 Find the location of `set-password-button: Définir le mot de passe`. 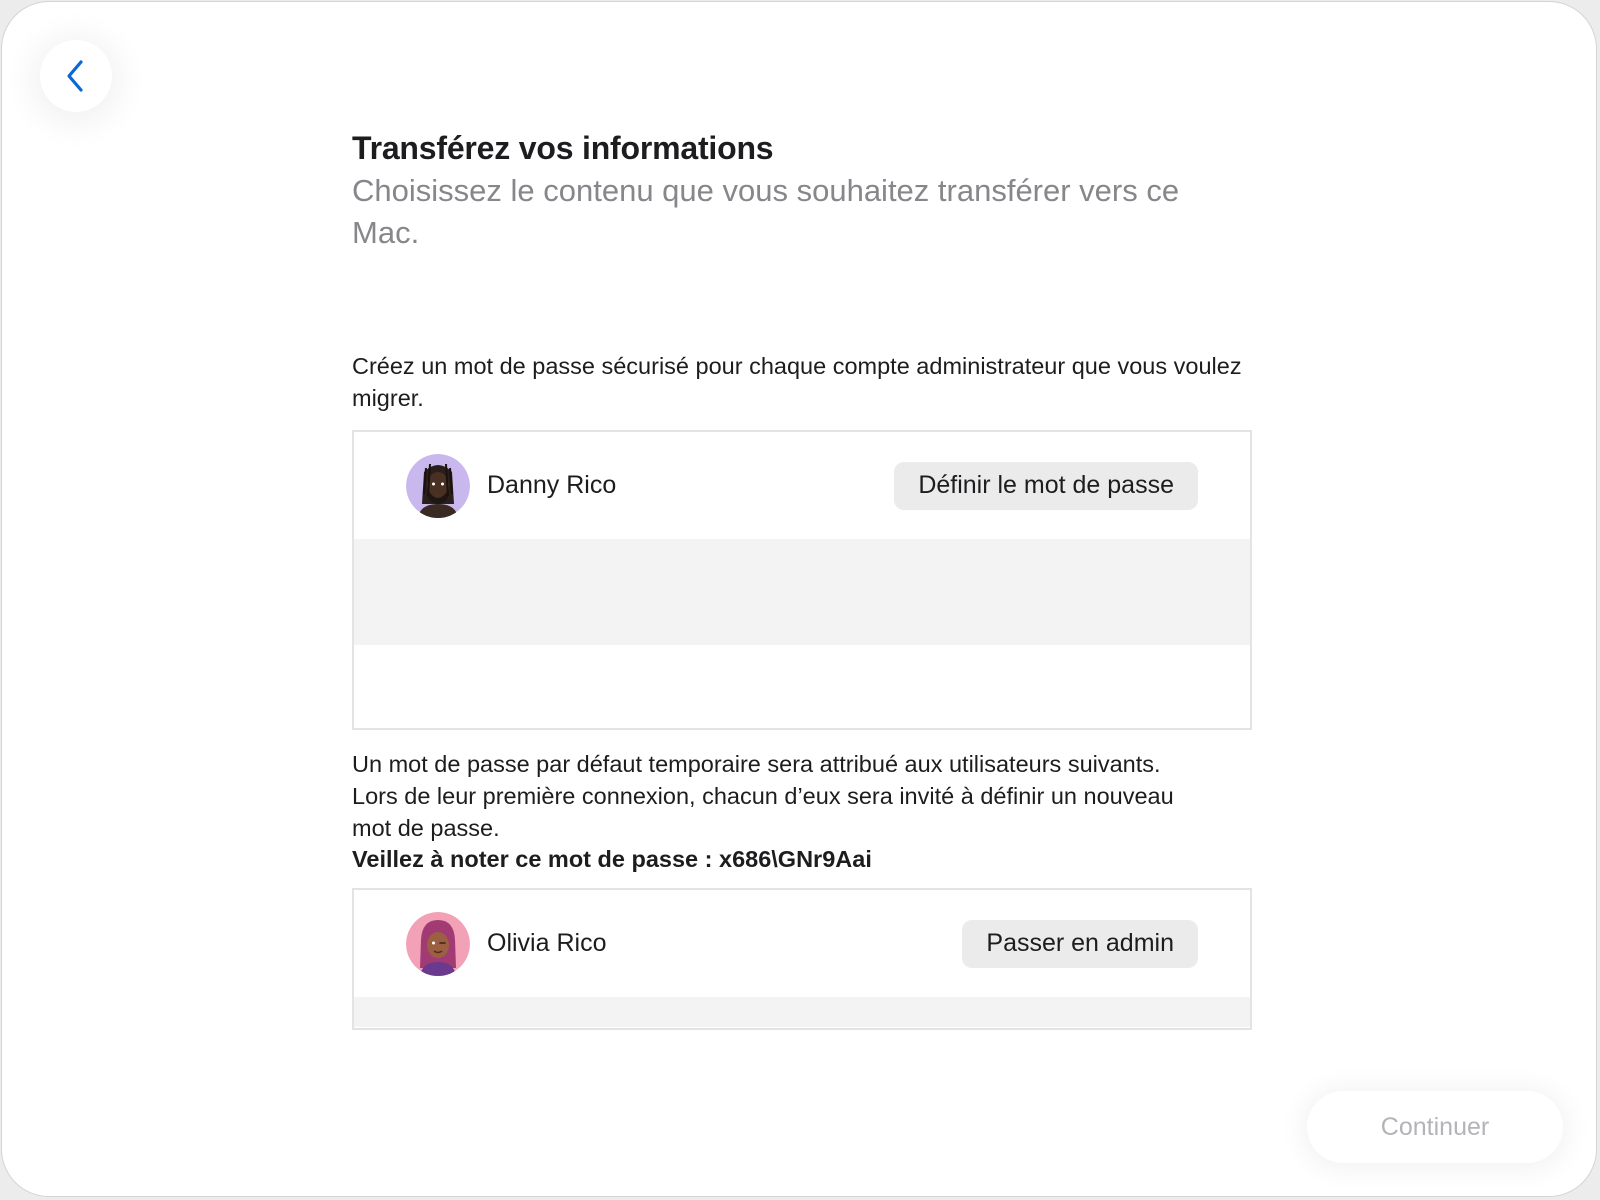

set-password-button: Définir le mot de passe is located at coordinates (1046, 485).